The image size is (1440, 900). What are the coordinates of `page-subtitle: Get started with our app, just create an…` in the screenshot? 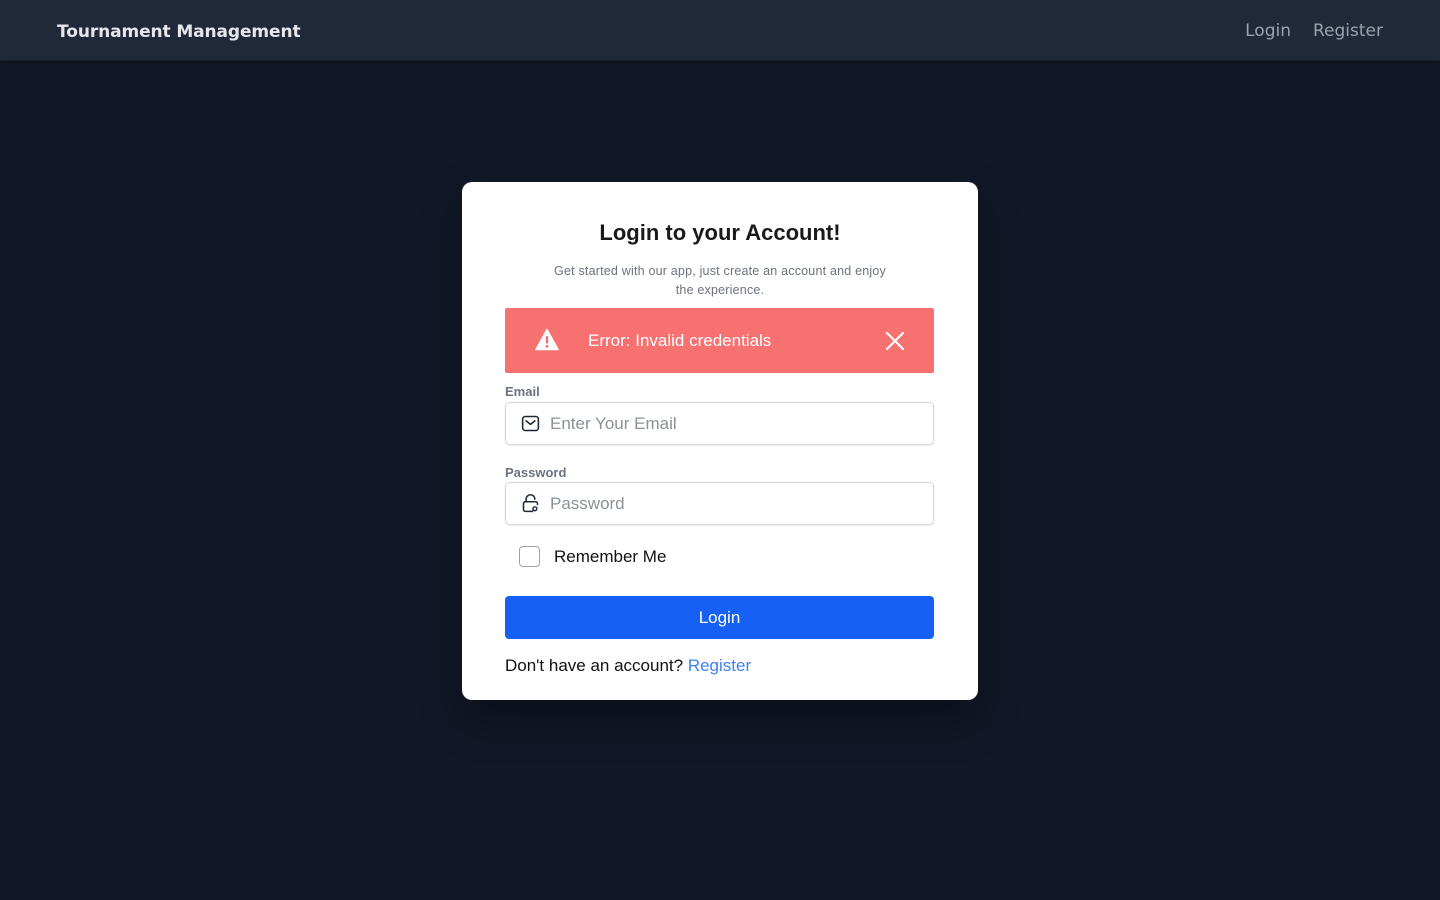 It's located at (720, 280).